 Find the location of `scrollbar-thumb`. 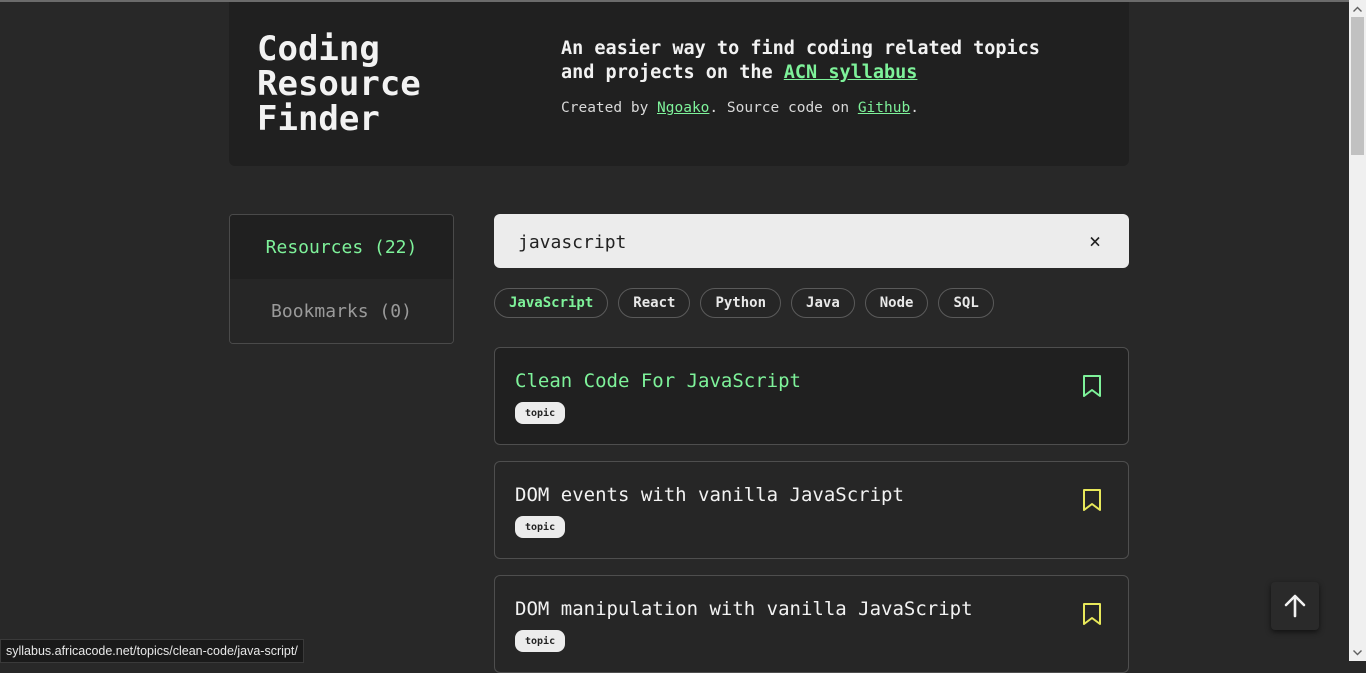

scrollbar-thumb is located at coordinates (1357, 86).